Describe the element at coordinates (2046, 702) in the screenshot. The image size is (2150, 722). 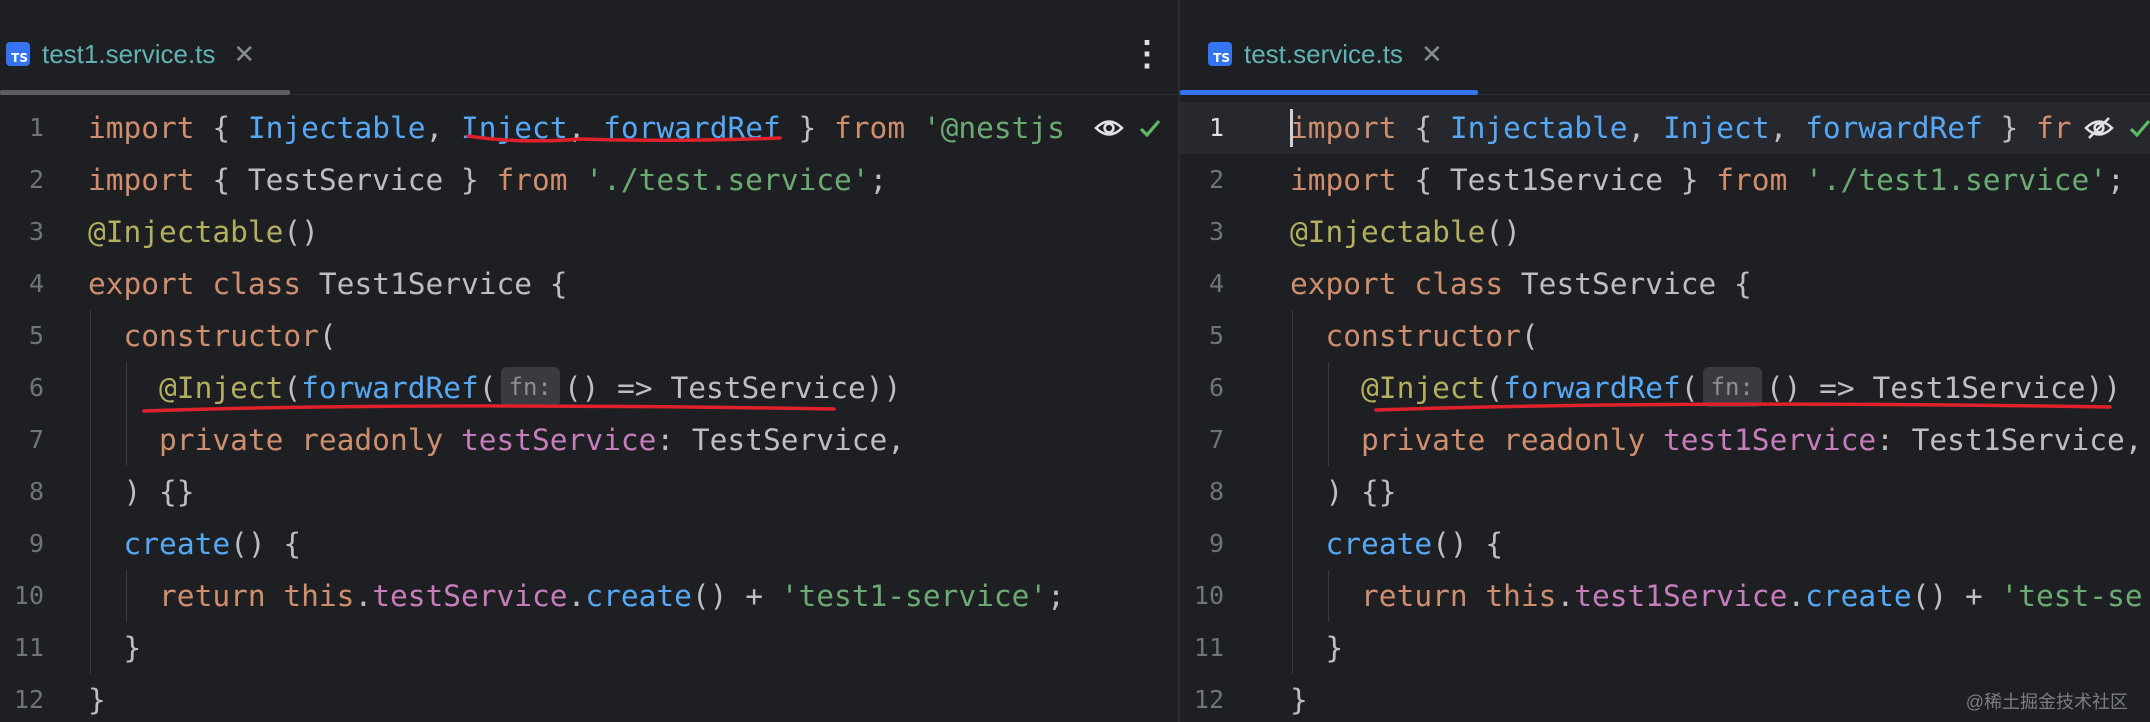
I see `watermark: @稀土掘金技术社区` at that location.